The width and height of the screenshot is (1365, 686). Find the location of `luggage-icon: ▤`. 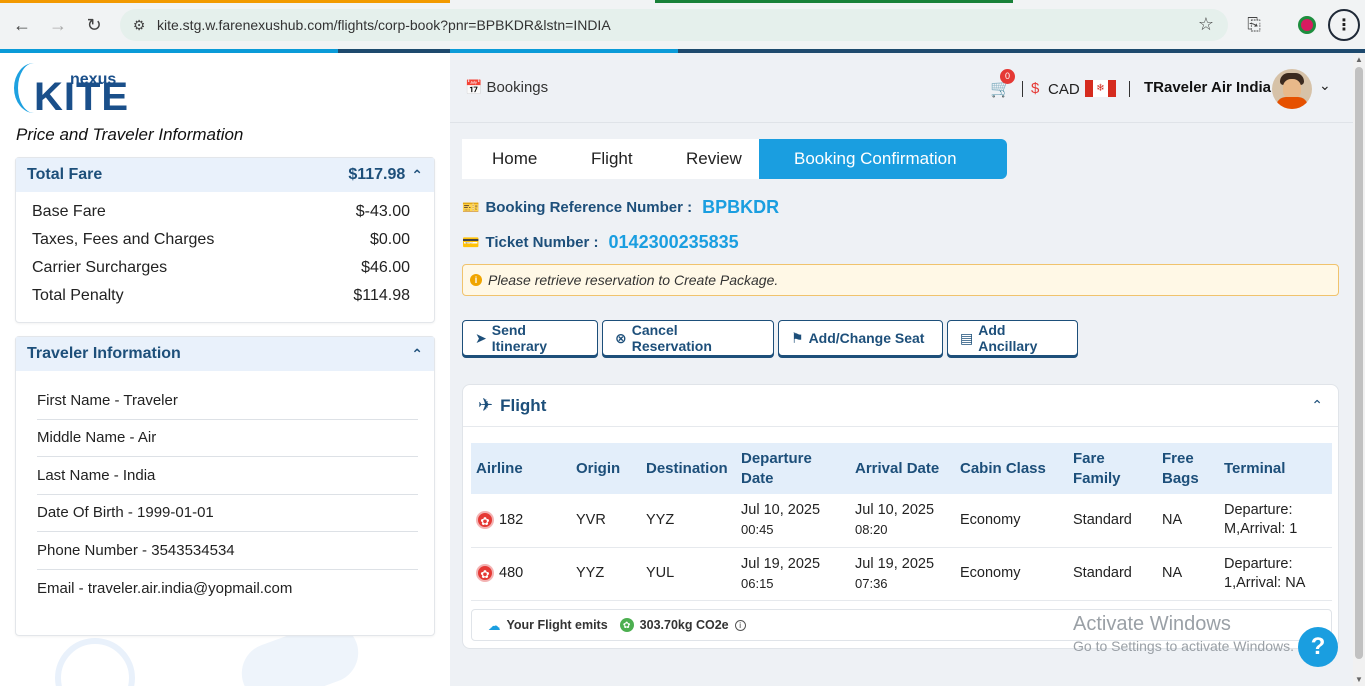

luggage-icon: ▤ is located at coordinates (967, 337).